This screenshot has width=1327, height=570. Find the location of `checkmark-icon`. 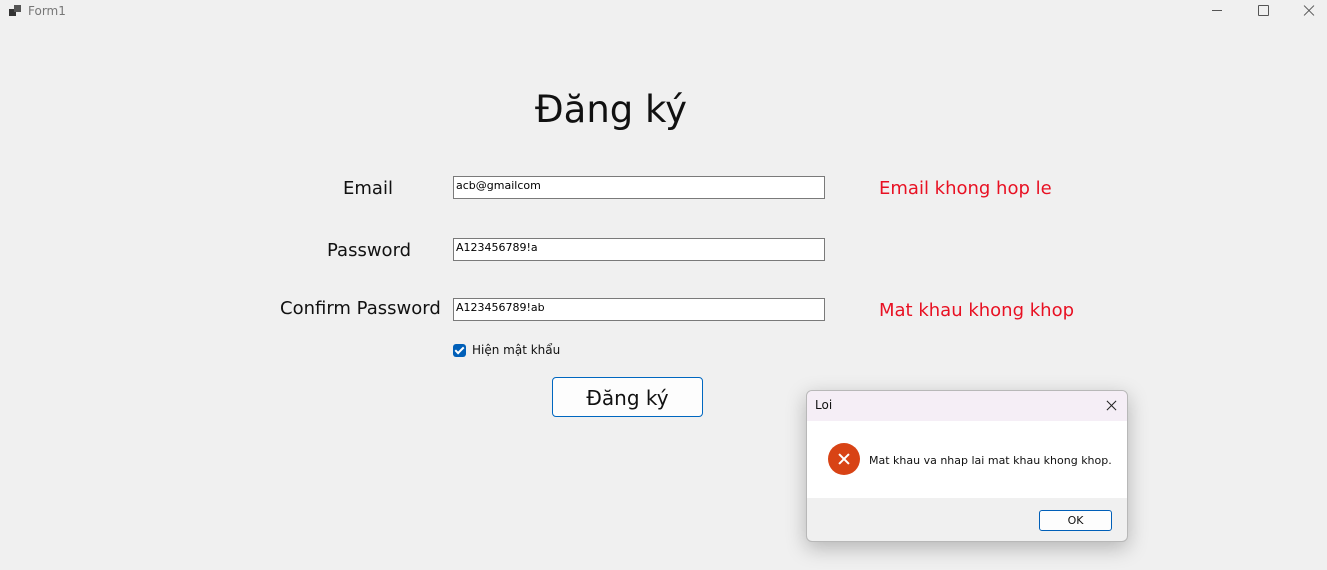

checkmark-icon is located at coordinates (459, 349).